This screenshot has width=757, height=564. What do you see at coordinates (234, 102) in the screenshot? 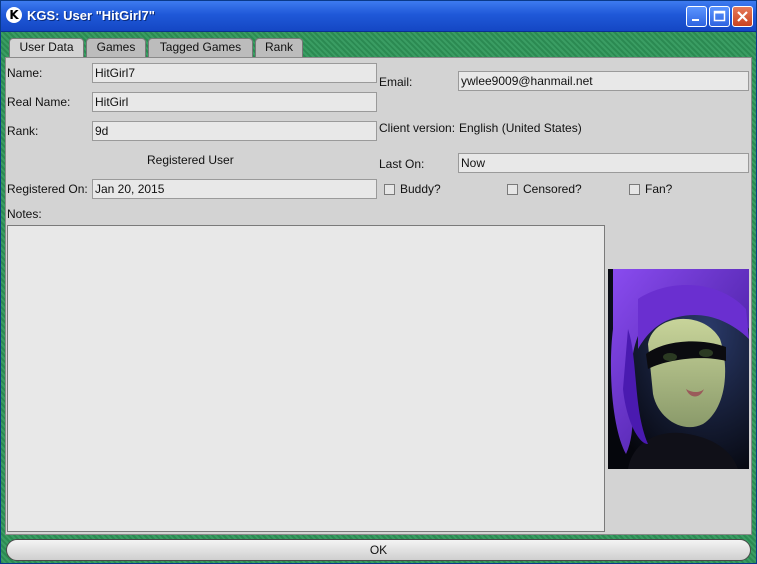
I see `real-name-field: HitGirl` at bounding box center [234, 102].